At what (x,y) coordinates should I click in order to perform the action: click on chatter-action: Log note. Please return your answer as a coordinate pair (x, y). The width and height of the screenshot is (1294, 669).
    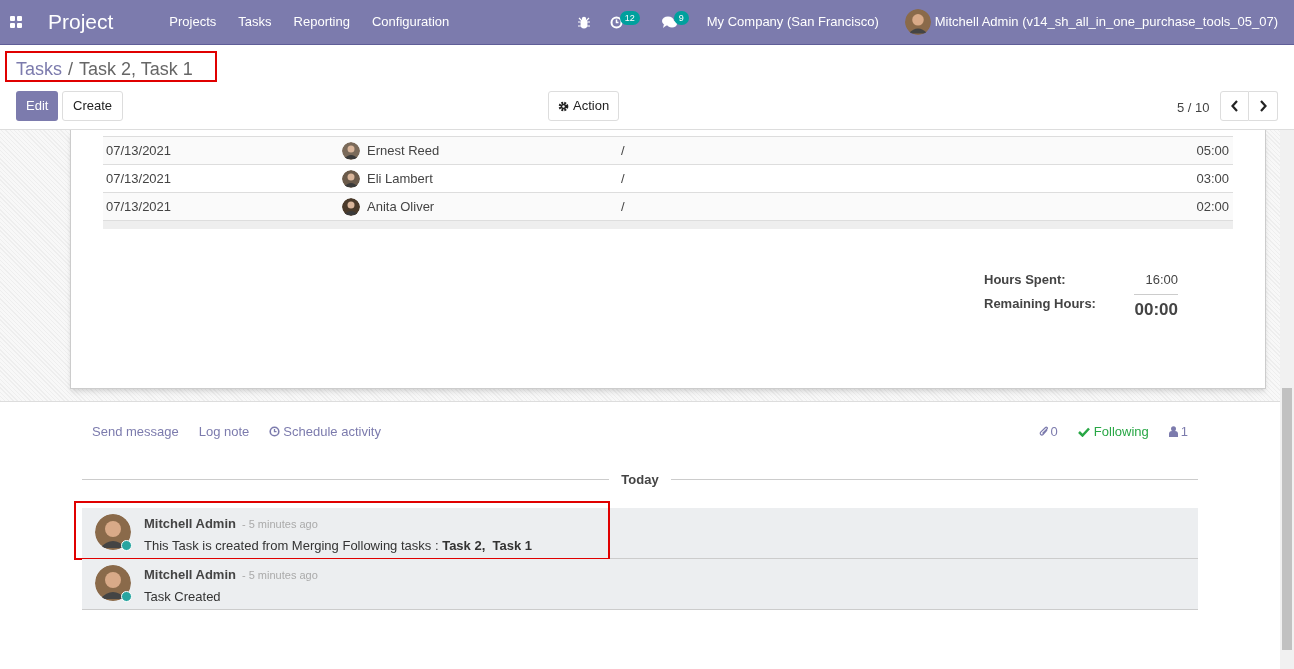
    Looking at the image, I should click on (224, 432).